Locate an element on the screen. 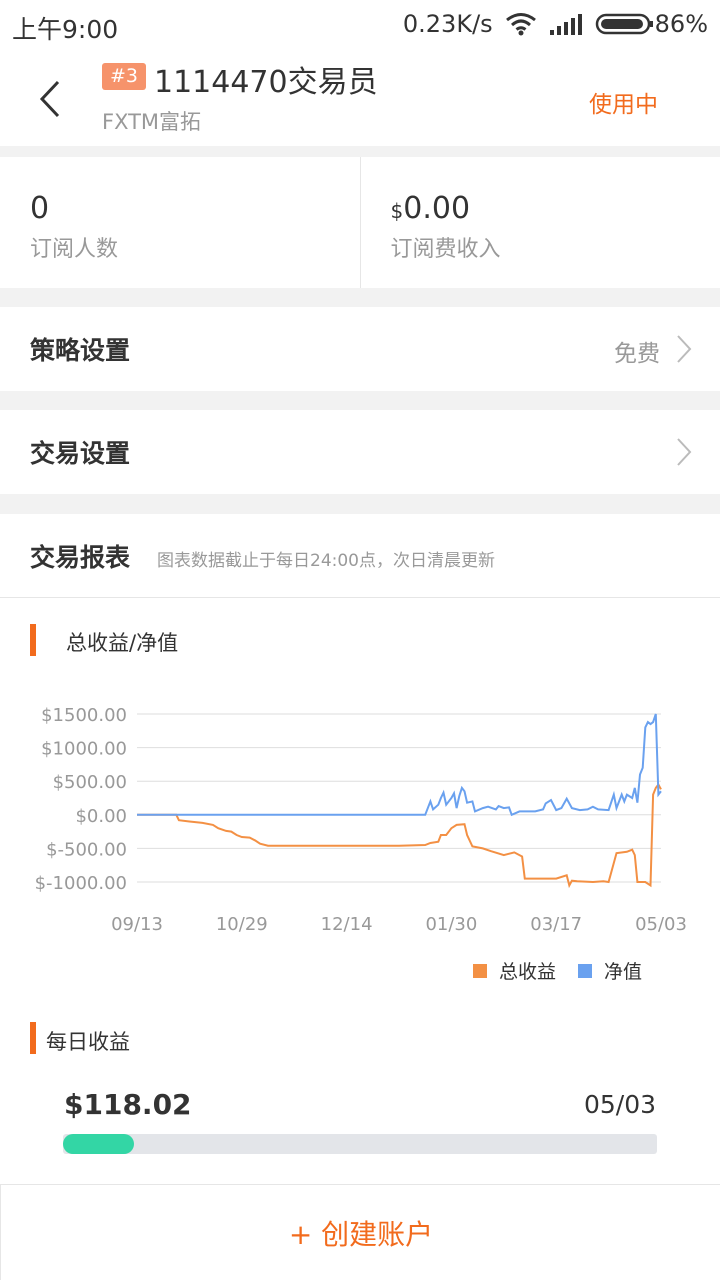 This screenshot has height=1280, width=720. y-tick-label: $-500.00 is located at coordinates (86, 849).